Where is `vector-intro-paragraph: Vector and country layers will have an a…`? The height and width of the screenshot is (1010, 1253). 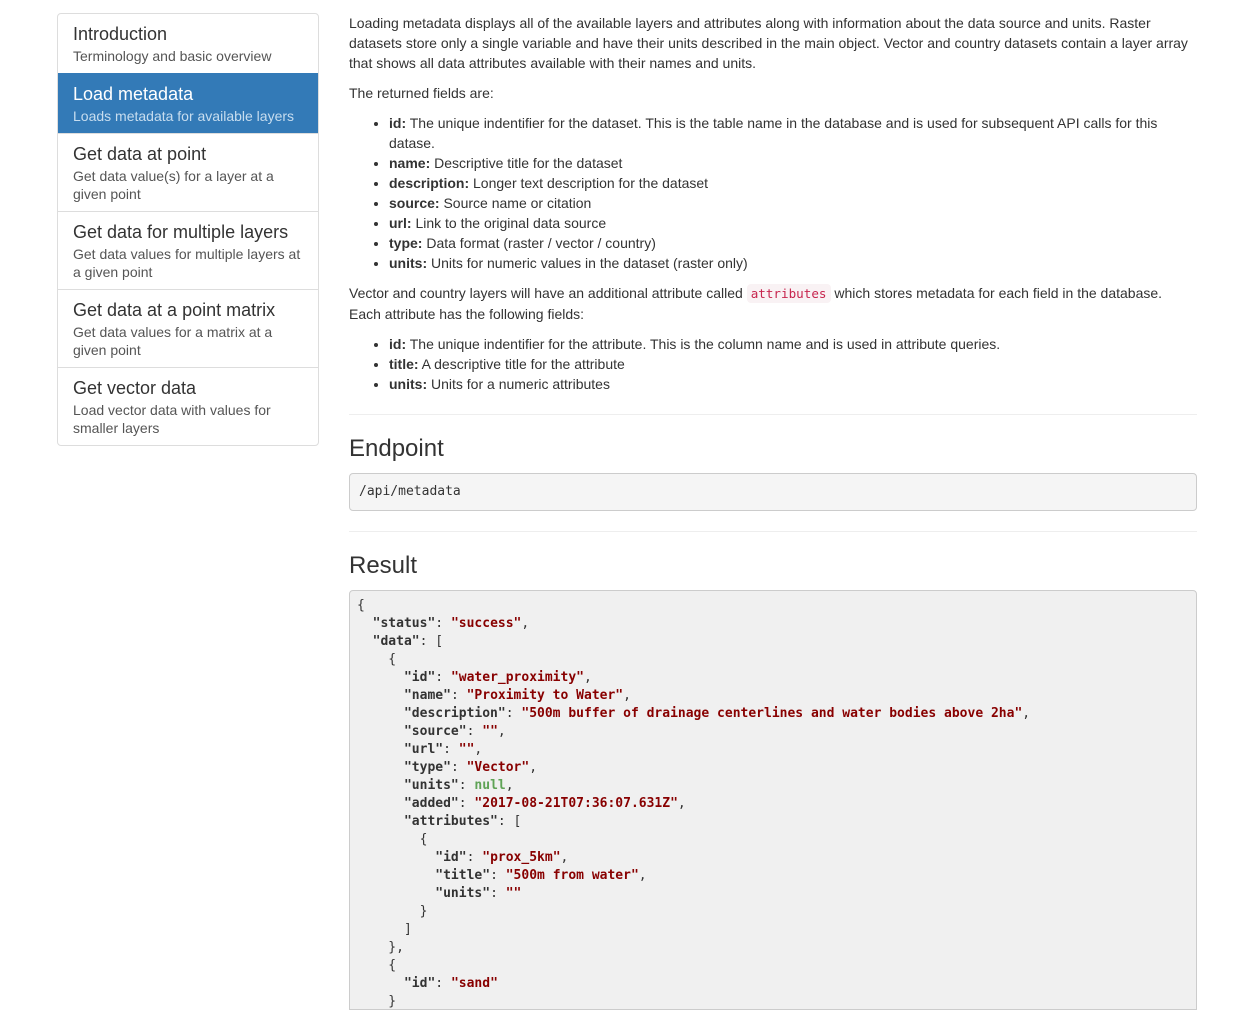 vector-intro-paragraph: Vector and country layers will have an a… is located at coordinates (773, 303).